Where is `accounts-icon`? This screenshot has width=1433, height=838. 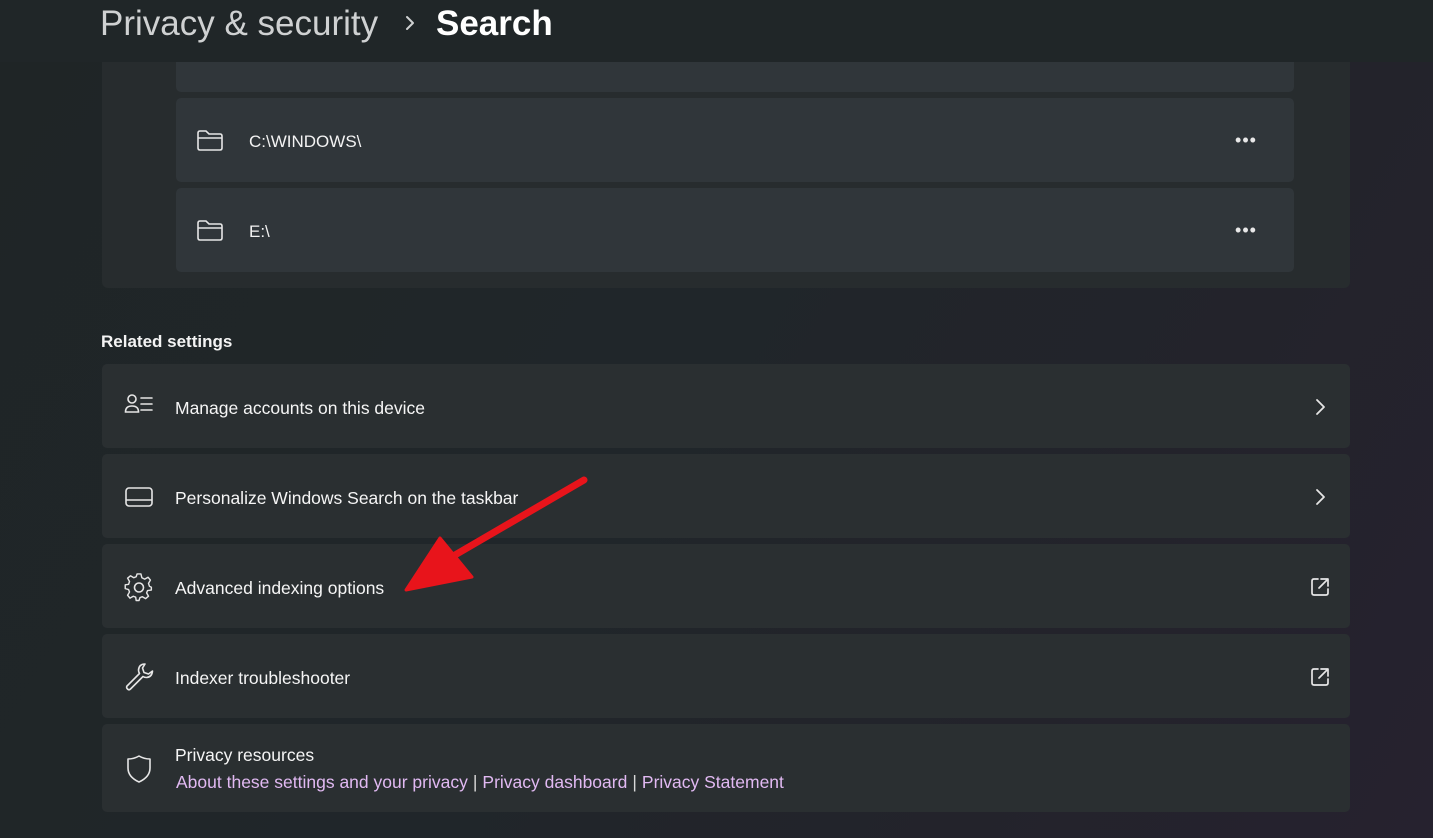
accounts-icon is located at coordinates (138, 403).